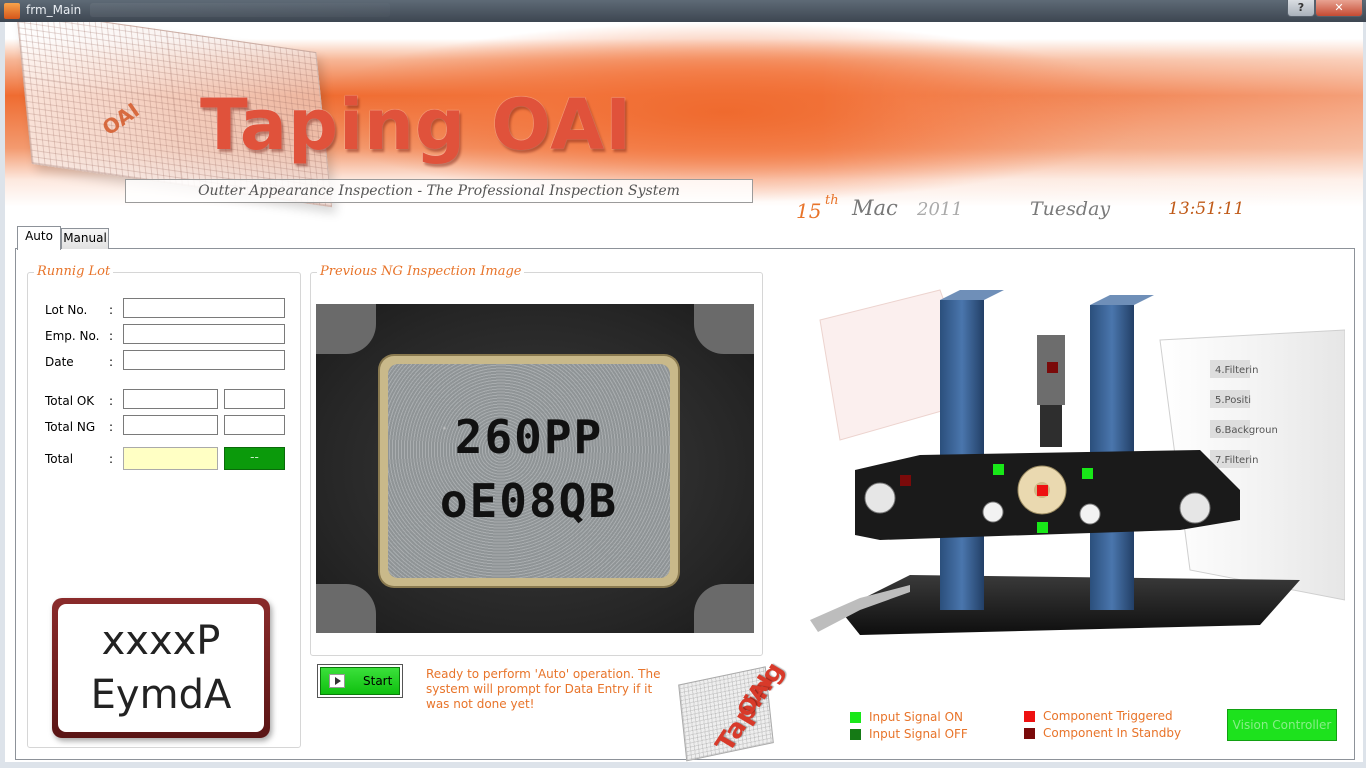  Describe the element at coordinates (1052, 367) in the screenshot. I see `camera-standby-indicator` at that location.